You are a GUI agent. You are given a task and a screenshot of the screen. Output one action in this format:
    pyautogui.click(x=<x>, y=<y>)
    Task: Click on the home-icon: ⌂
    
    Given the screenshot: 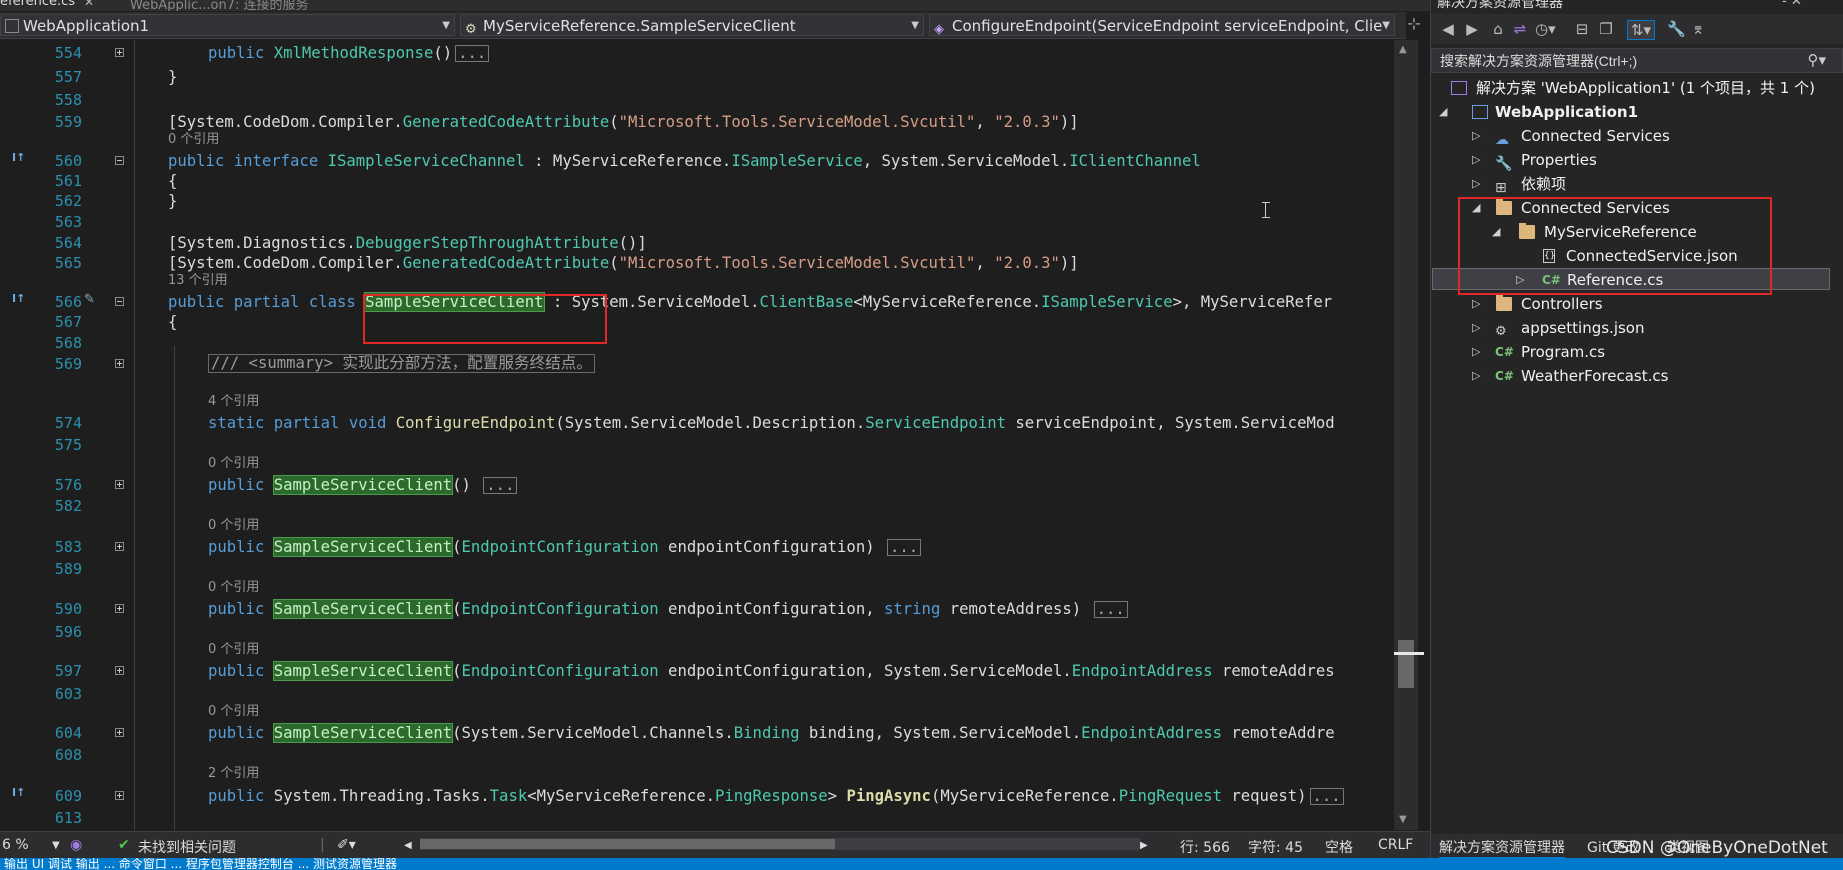 What is the action you would take?
    pyautogui.click(x=1498, y=29)
    